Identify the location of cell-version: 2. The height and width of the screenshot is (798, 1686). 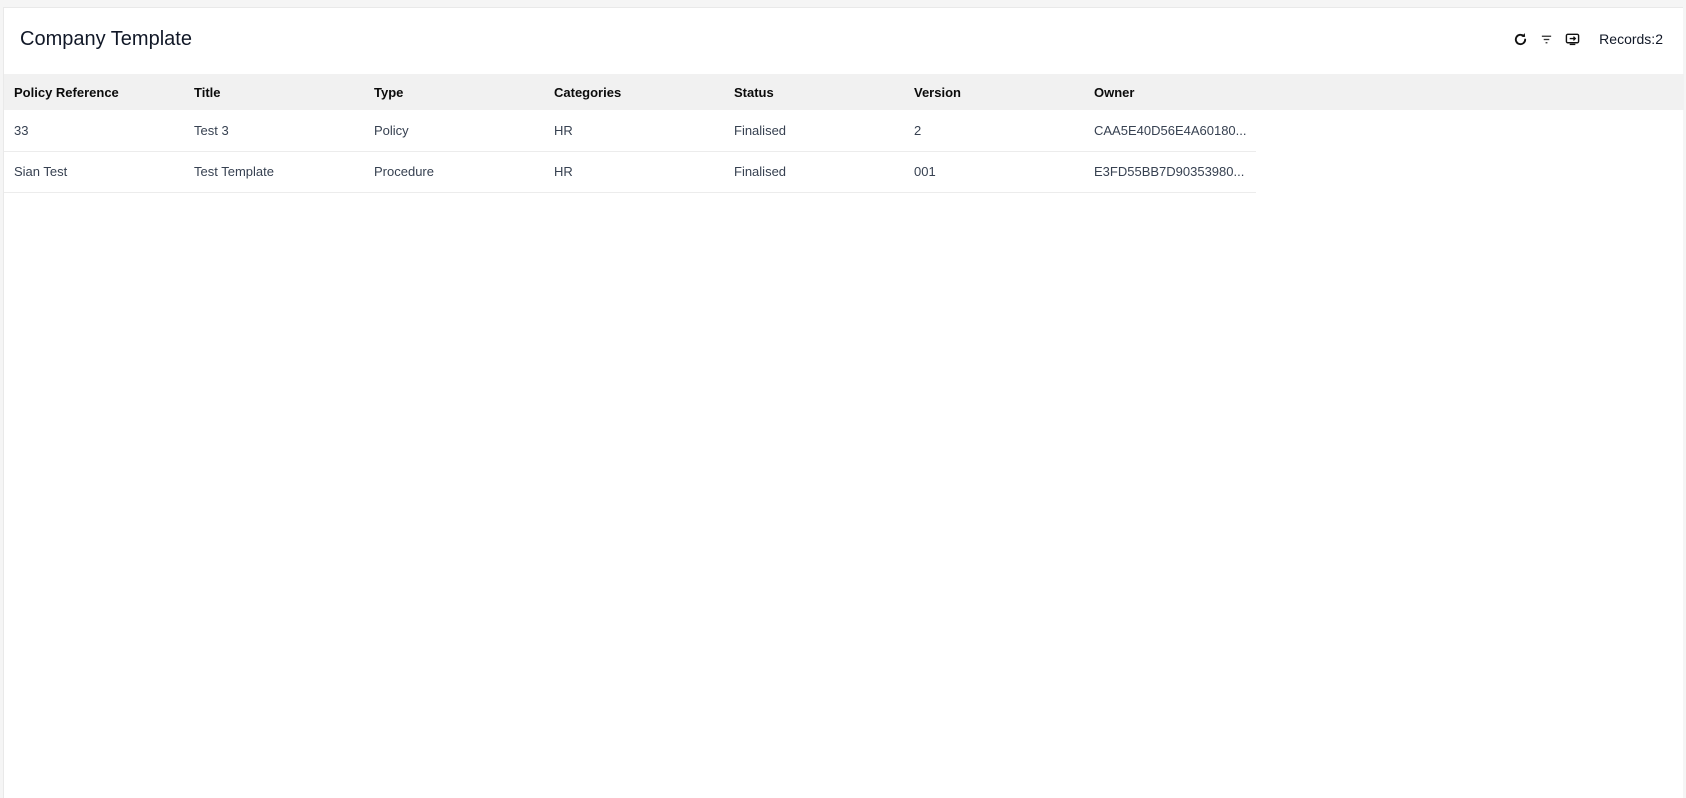
(994, 131).